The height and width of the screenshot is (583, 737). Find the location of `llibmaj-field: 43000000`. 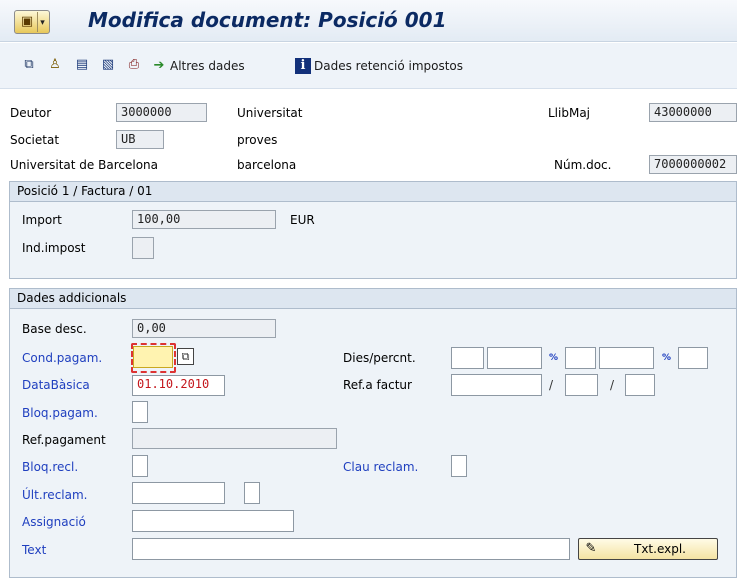

llibmaj-field: 43000000 is located at coordinates (693, 112).